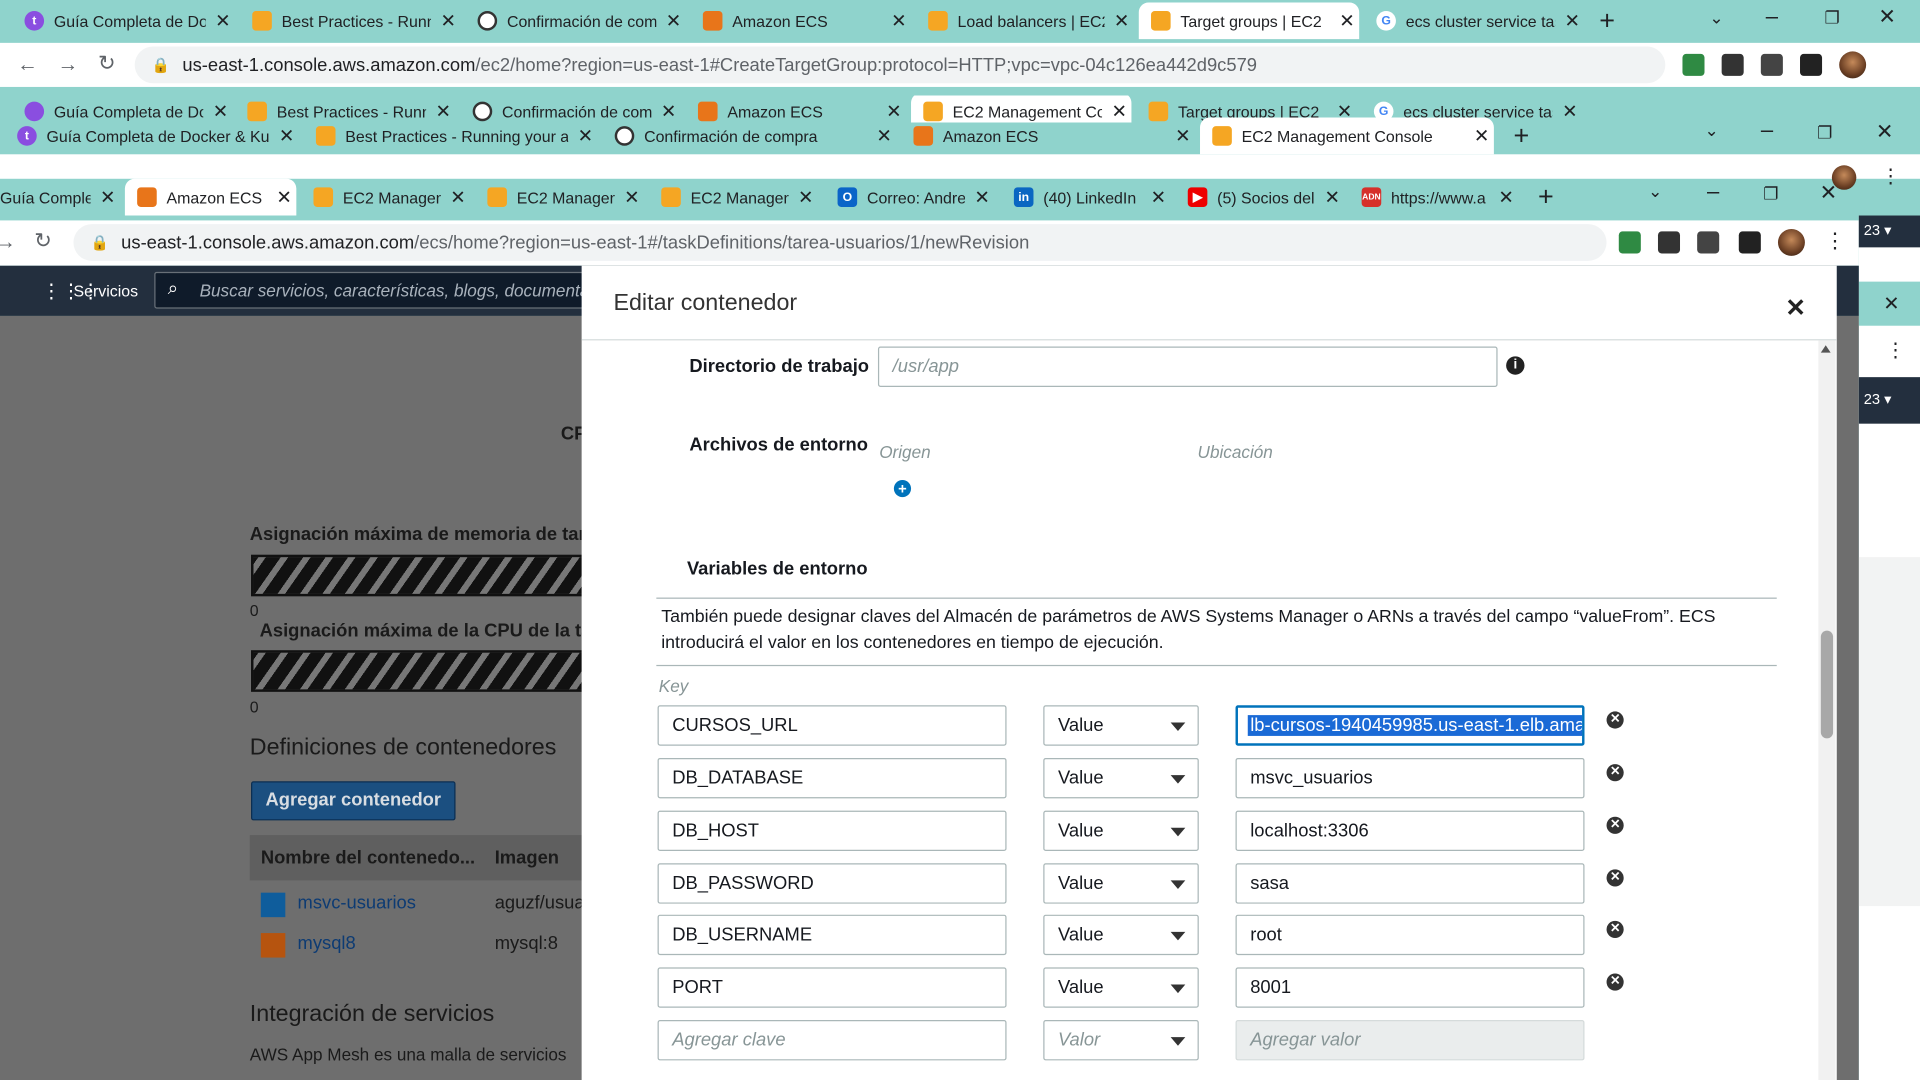  I want to click on add-type-select: Valor, so click(1121, 1040).